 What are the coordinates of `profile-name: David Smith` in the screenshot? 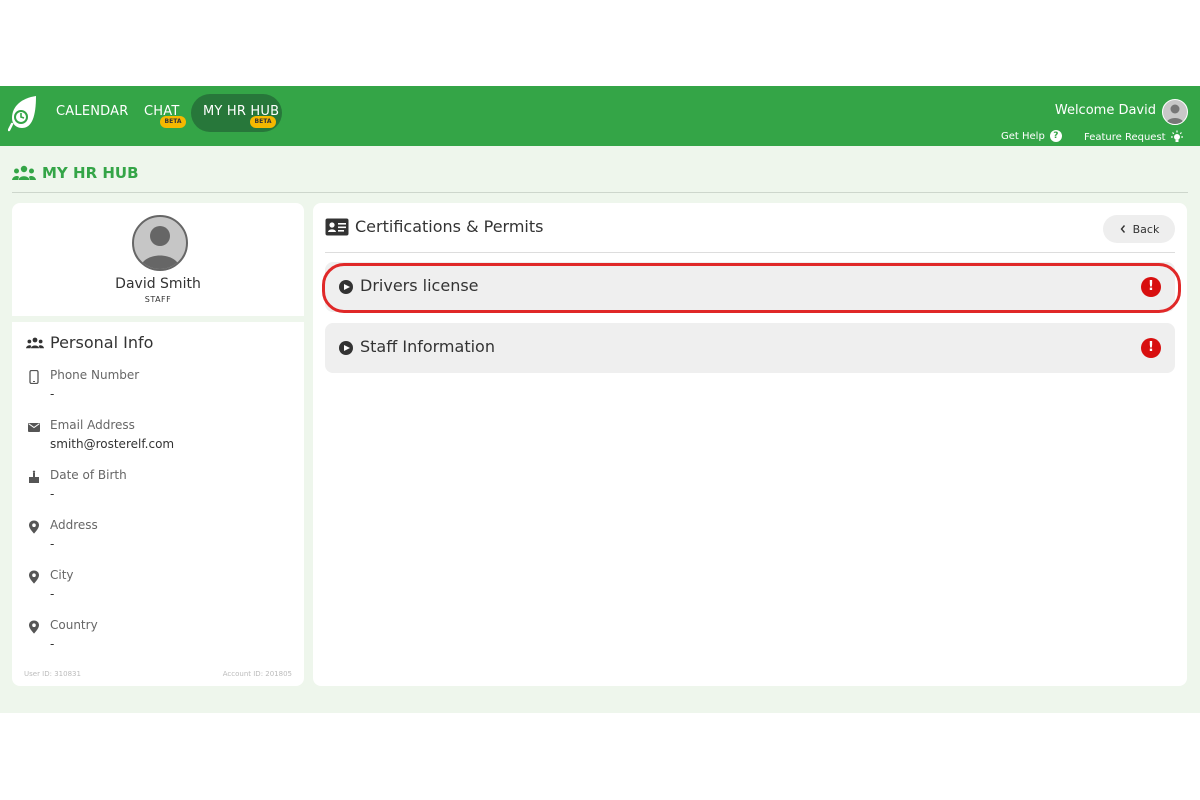 It's located at (158, 284).